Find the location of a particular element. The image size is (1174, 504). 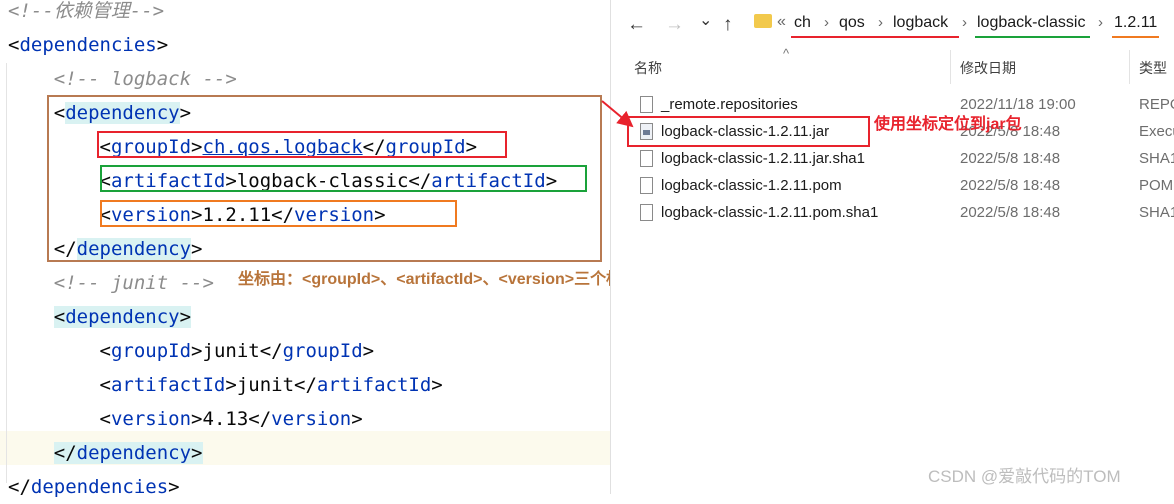

recent-locations-dropdown: ⌄ is located at coordinates (705, 20).